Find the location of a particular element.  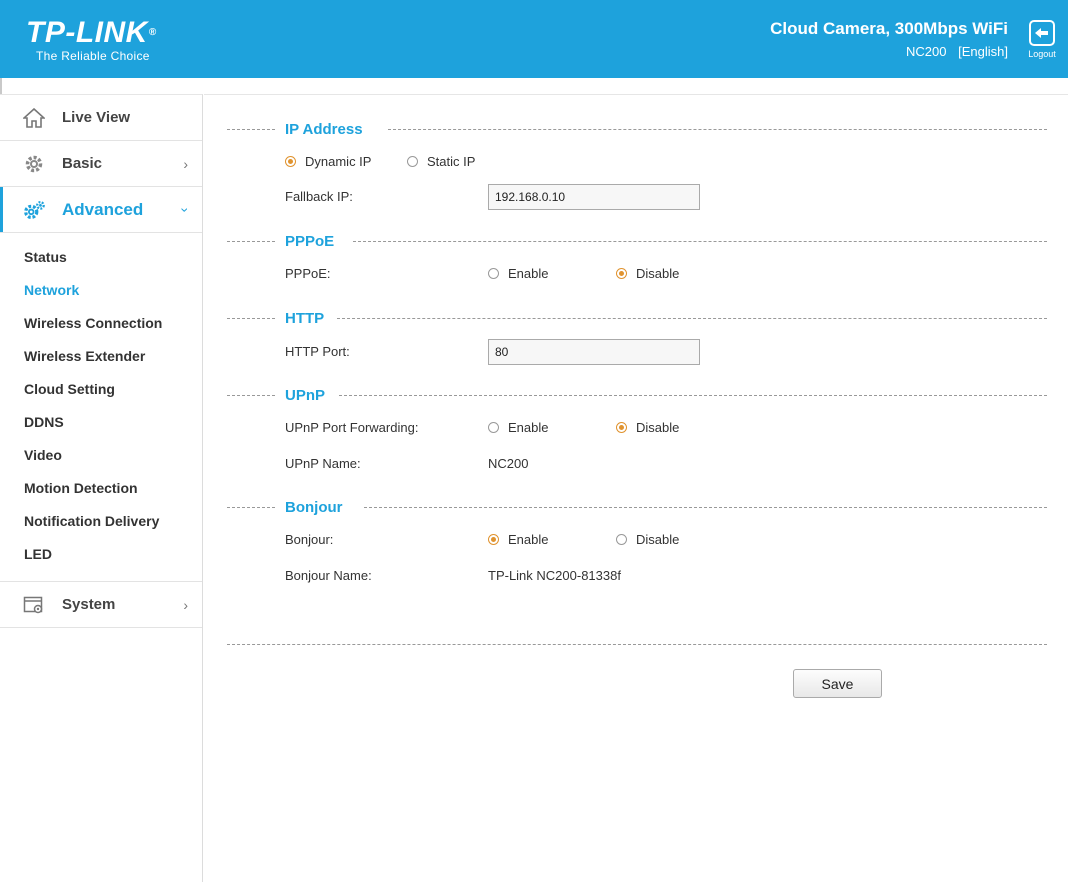

section-title: PPPoE is located at coordinates (310, 241).